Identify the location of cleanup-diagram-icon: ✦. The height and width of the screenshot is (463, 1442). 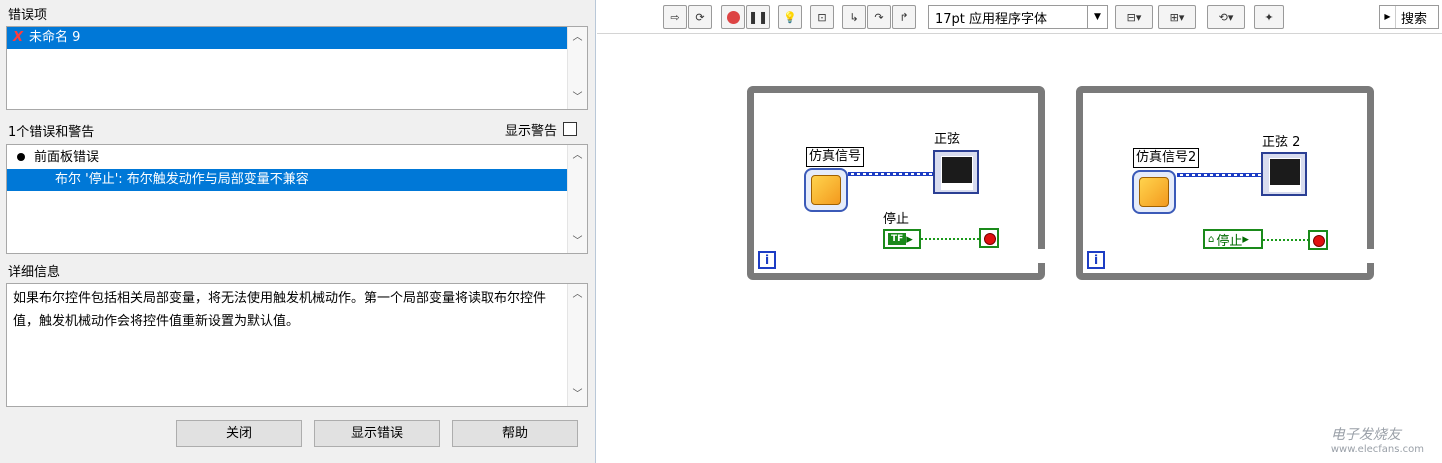
(1269, 17).